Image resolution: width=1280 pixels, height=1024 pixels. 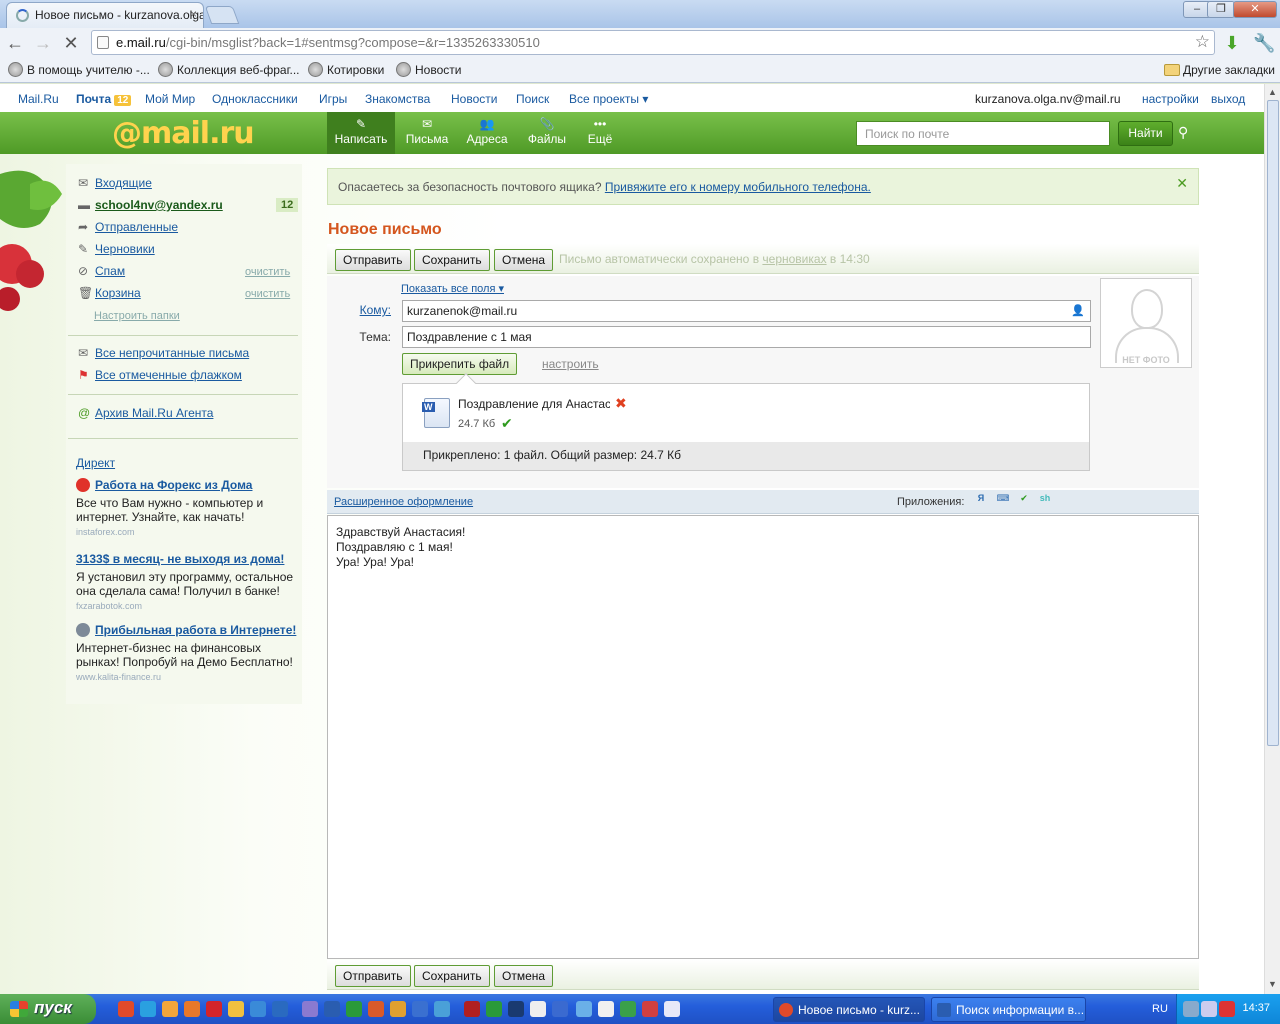 I want to click on scroll-thumb, so click(x=1273, y=423).